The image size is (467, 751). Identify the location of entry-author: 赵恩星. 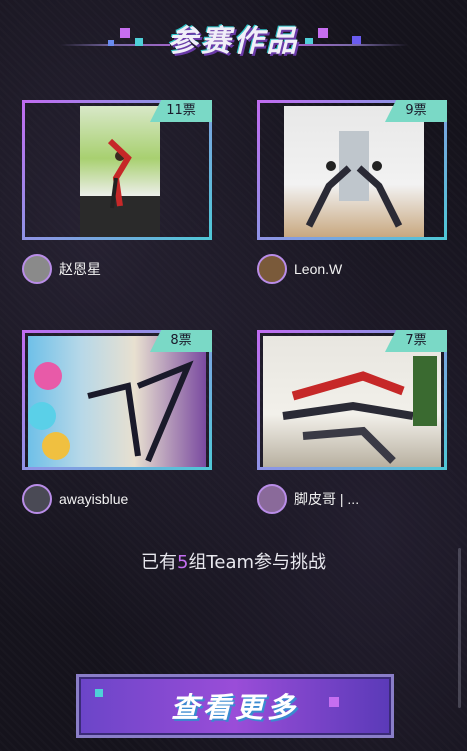
(61, 269).